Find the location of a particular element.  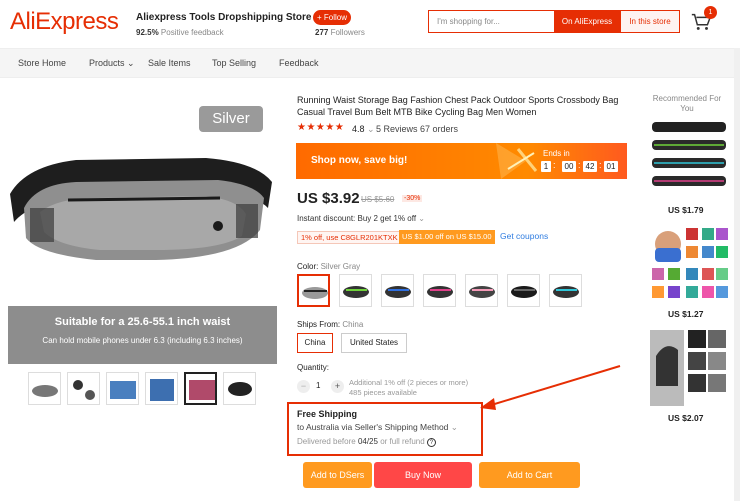

help-icon: ? is located at coordinates (431, 442).